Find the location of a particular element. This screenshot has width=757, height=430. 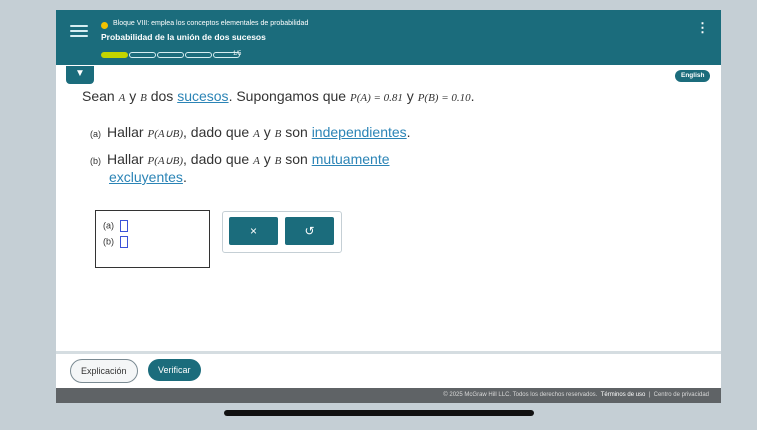

hamburger-menu-icon is located at coordinates (79, 31).